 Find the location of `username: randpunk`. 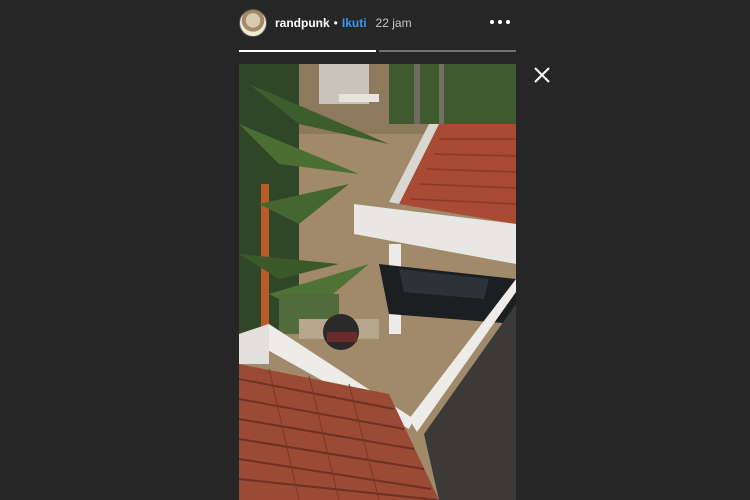

username: randpunk is located at coordinates (302, 23).